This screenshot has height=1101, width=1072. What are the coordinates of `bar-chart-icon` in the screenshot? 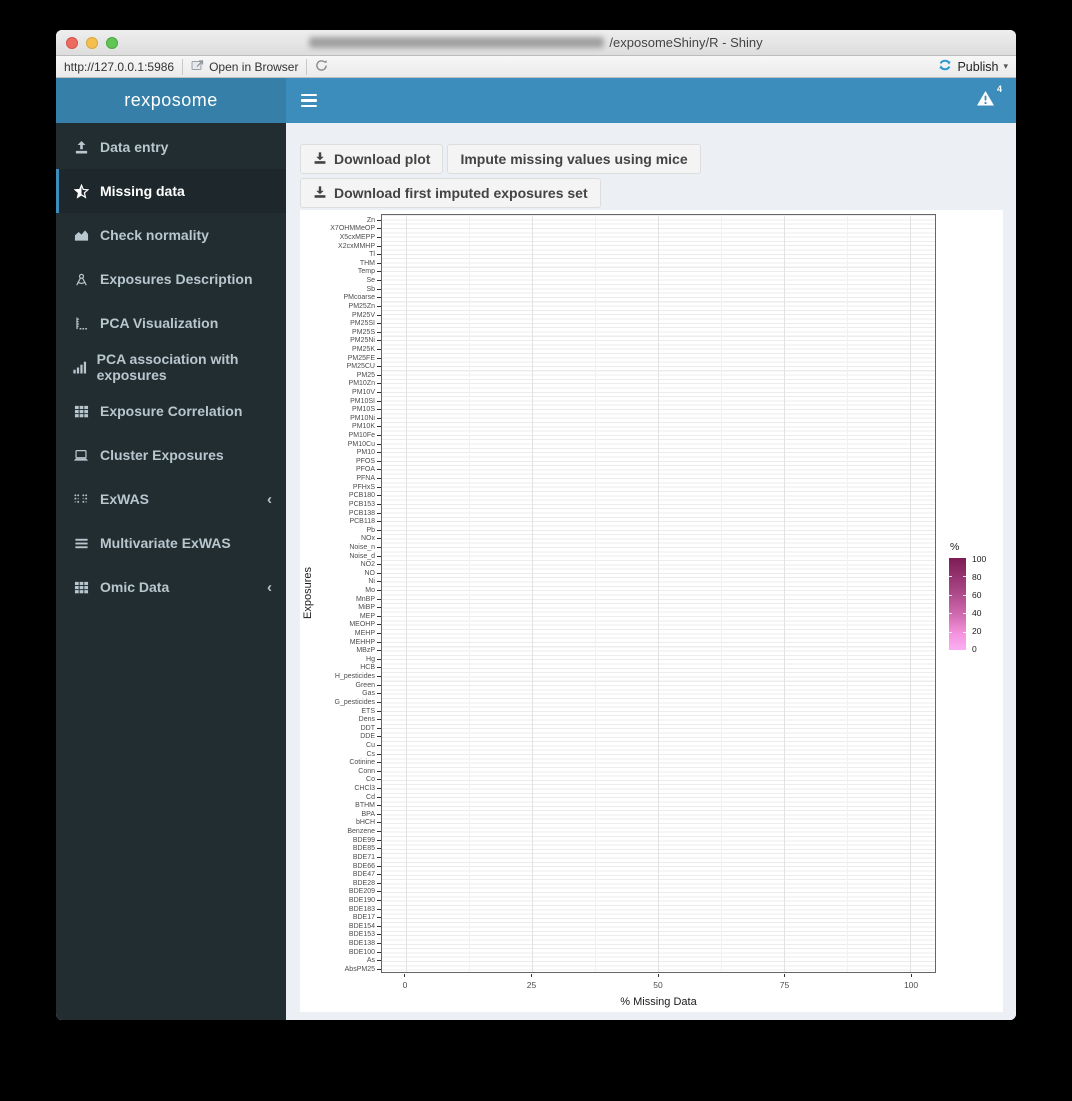 It's located at (79, 367).